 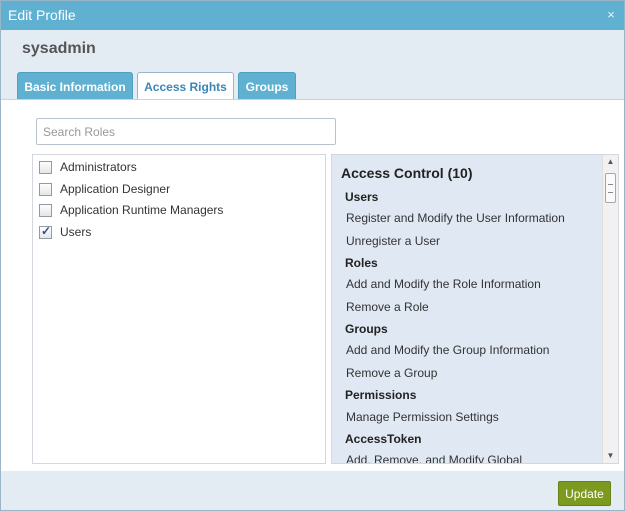 I want to click on access-control-scrollbar: ▲ ▼, so click(x=610, y=309).